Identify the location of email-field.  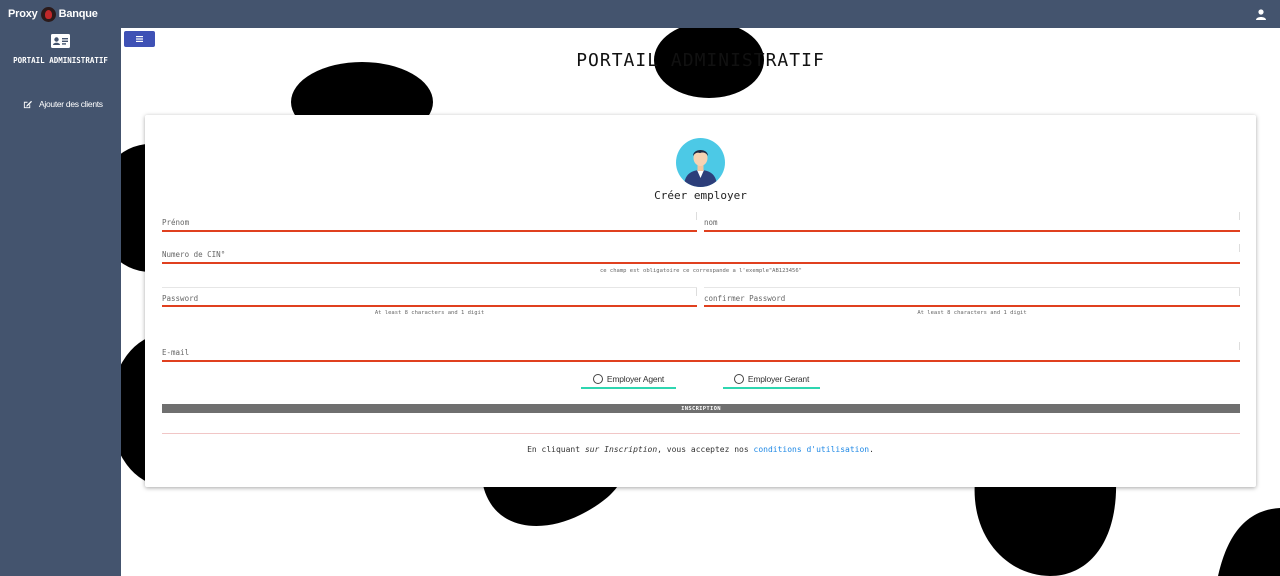
(701, 352).